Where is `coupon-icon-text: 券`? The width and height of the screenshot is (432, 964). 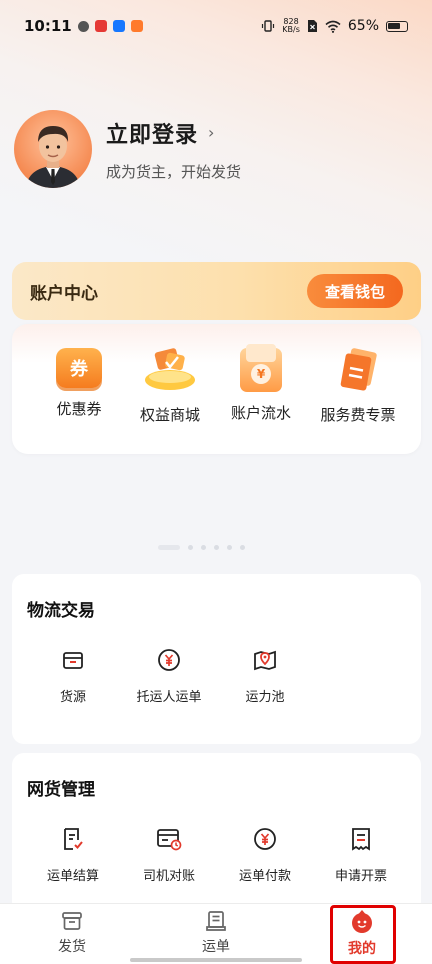 coupon-icon-text: 券 is located at coordinates (79, 369).